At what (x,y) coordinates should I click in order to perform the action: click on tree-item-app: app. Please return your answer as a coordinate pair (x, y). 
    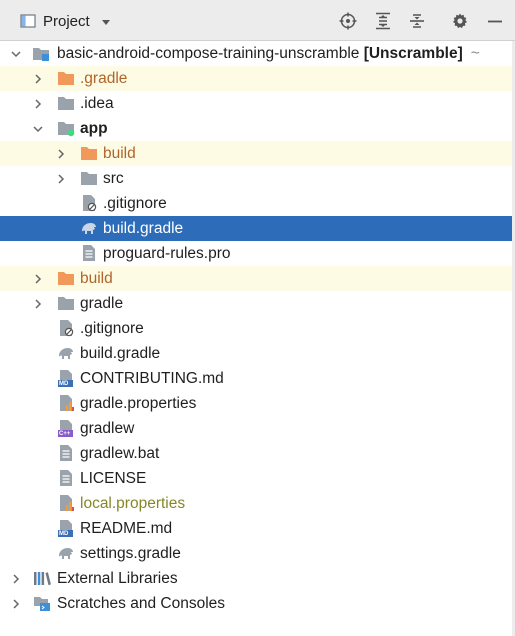
    Looking at the image, I should click on (256, 128).